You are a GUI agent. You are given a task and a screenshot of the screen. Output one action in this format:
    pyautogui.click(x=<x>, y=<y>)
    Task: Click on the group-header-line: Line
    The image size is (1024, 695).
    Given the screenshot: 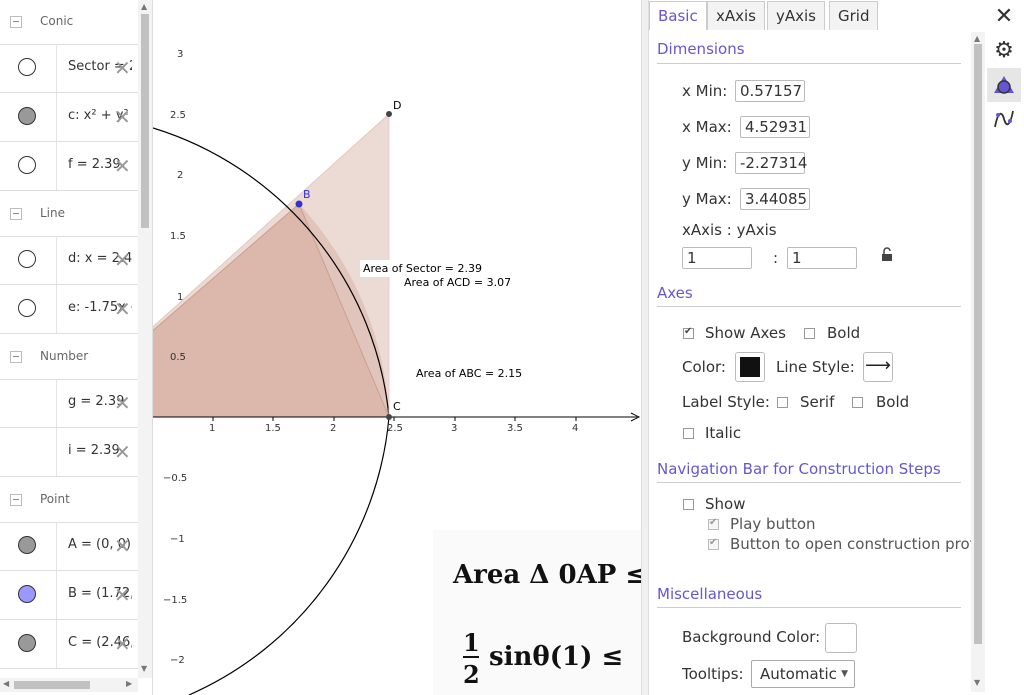 What is the action you would take?
    pyautogui.click(x=69, y=214)
    